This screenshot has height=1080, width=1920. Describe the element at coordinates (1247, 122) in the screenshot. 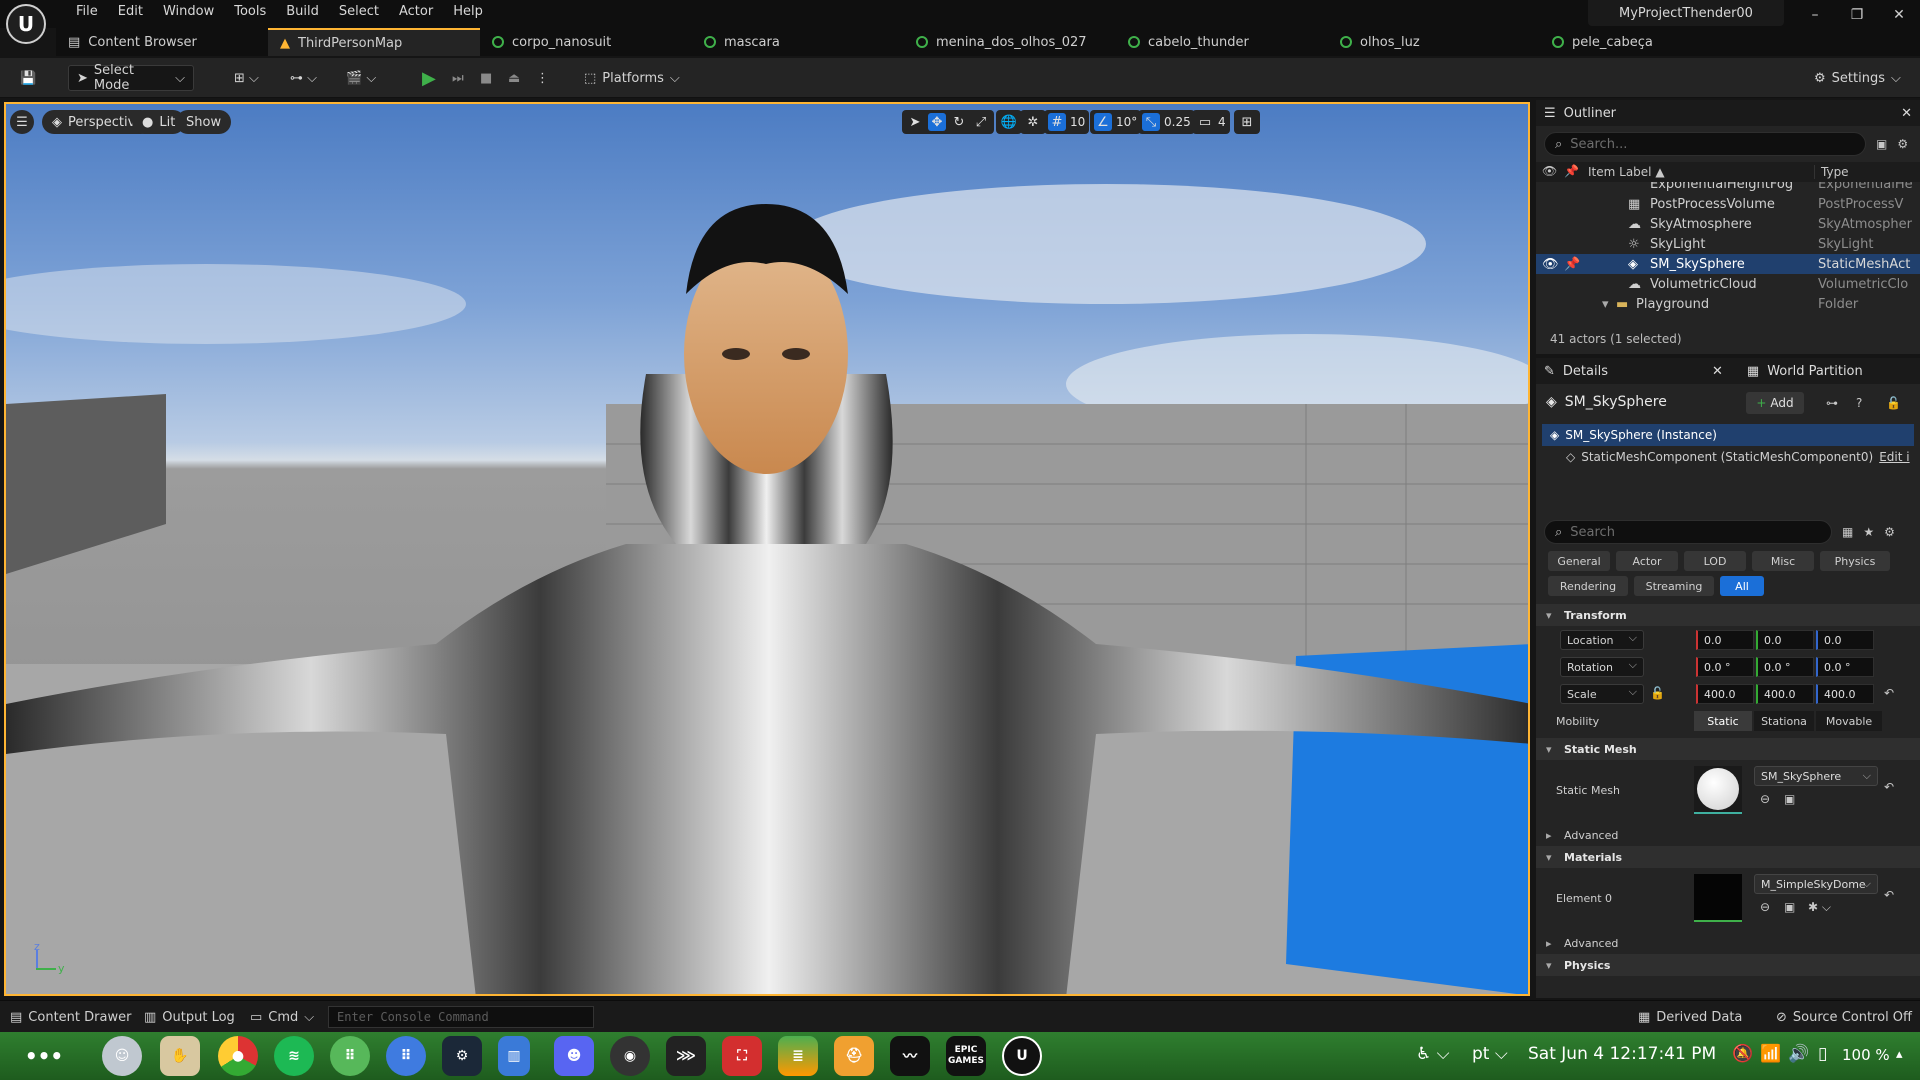

I see `maximize-viewport-icon: ⊞` at that location.